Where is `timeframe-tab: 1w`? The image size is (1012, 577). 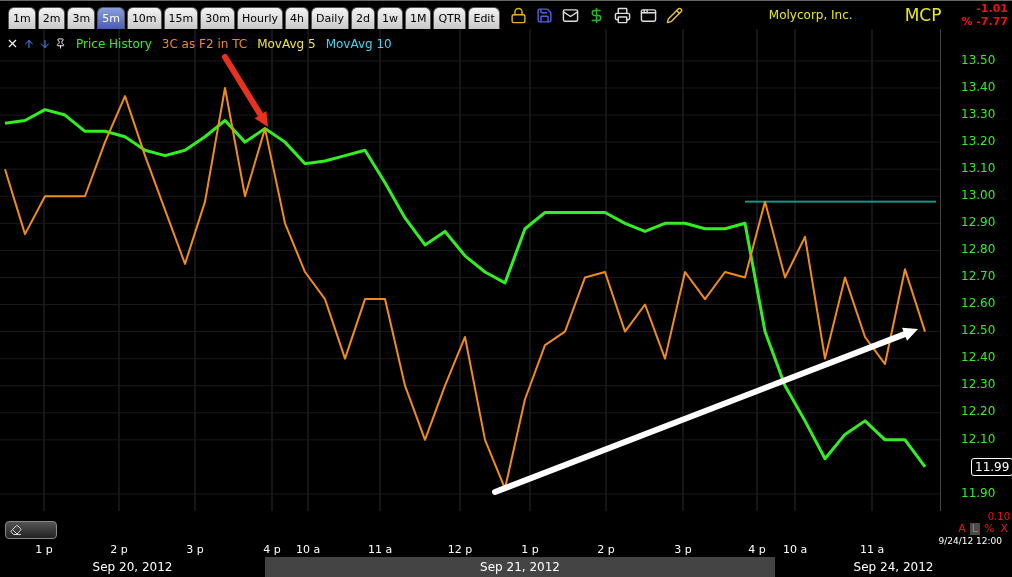 timeframe-tab: 1w is located at coordinates (389, 17).